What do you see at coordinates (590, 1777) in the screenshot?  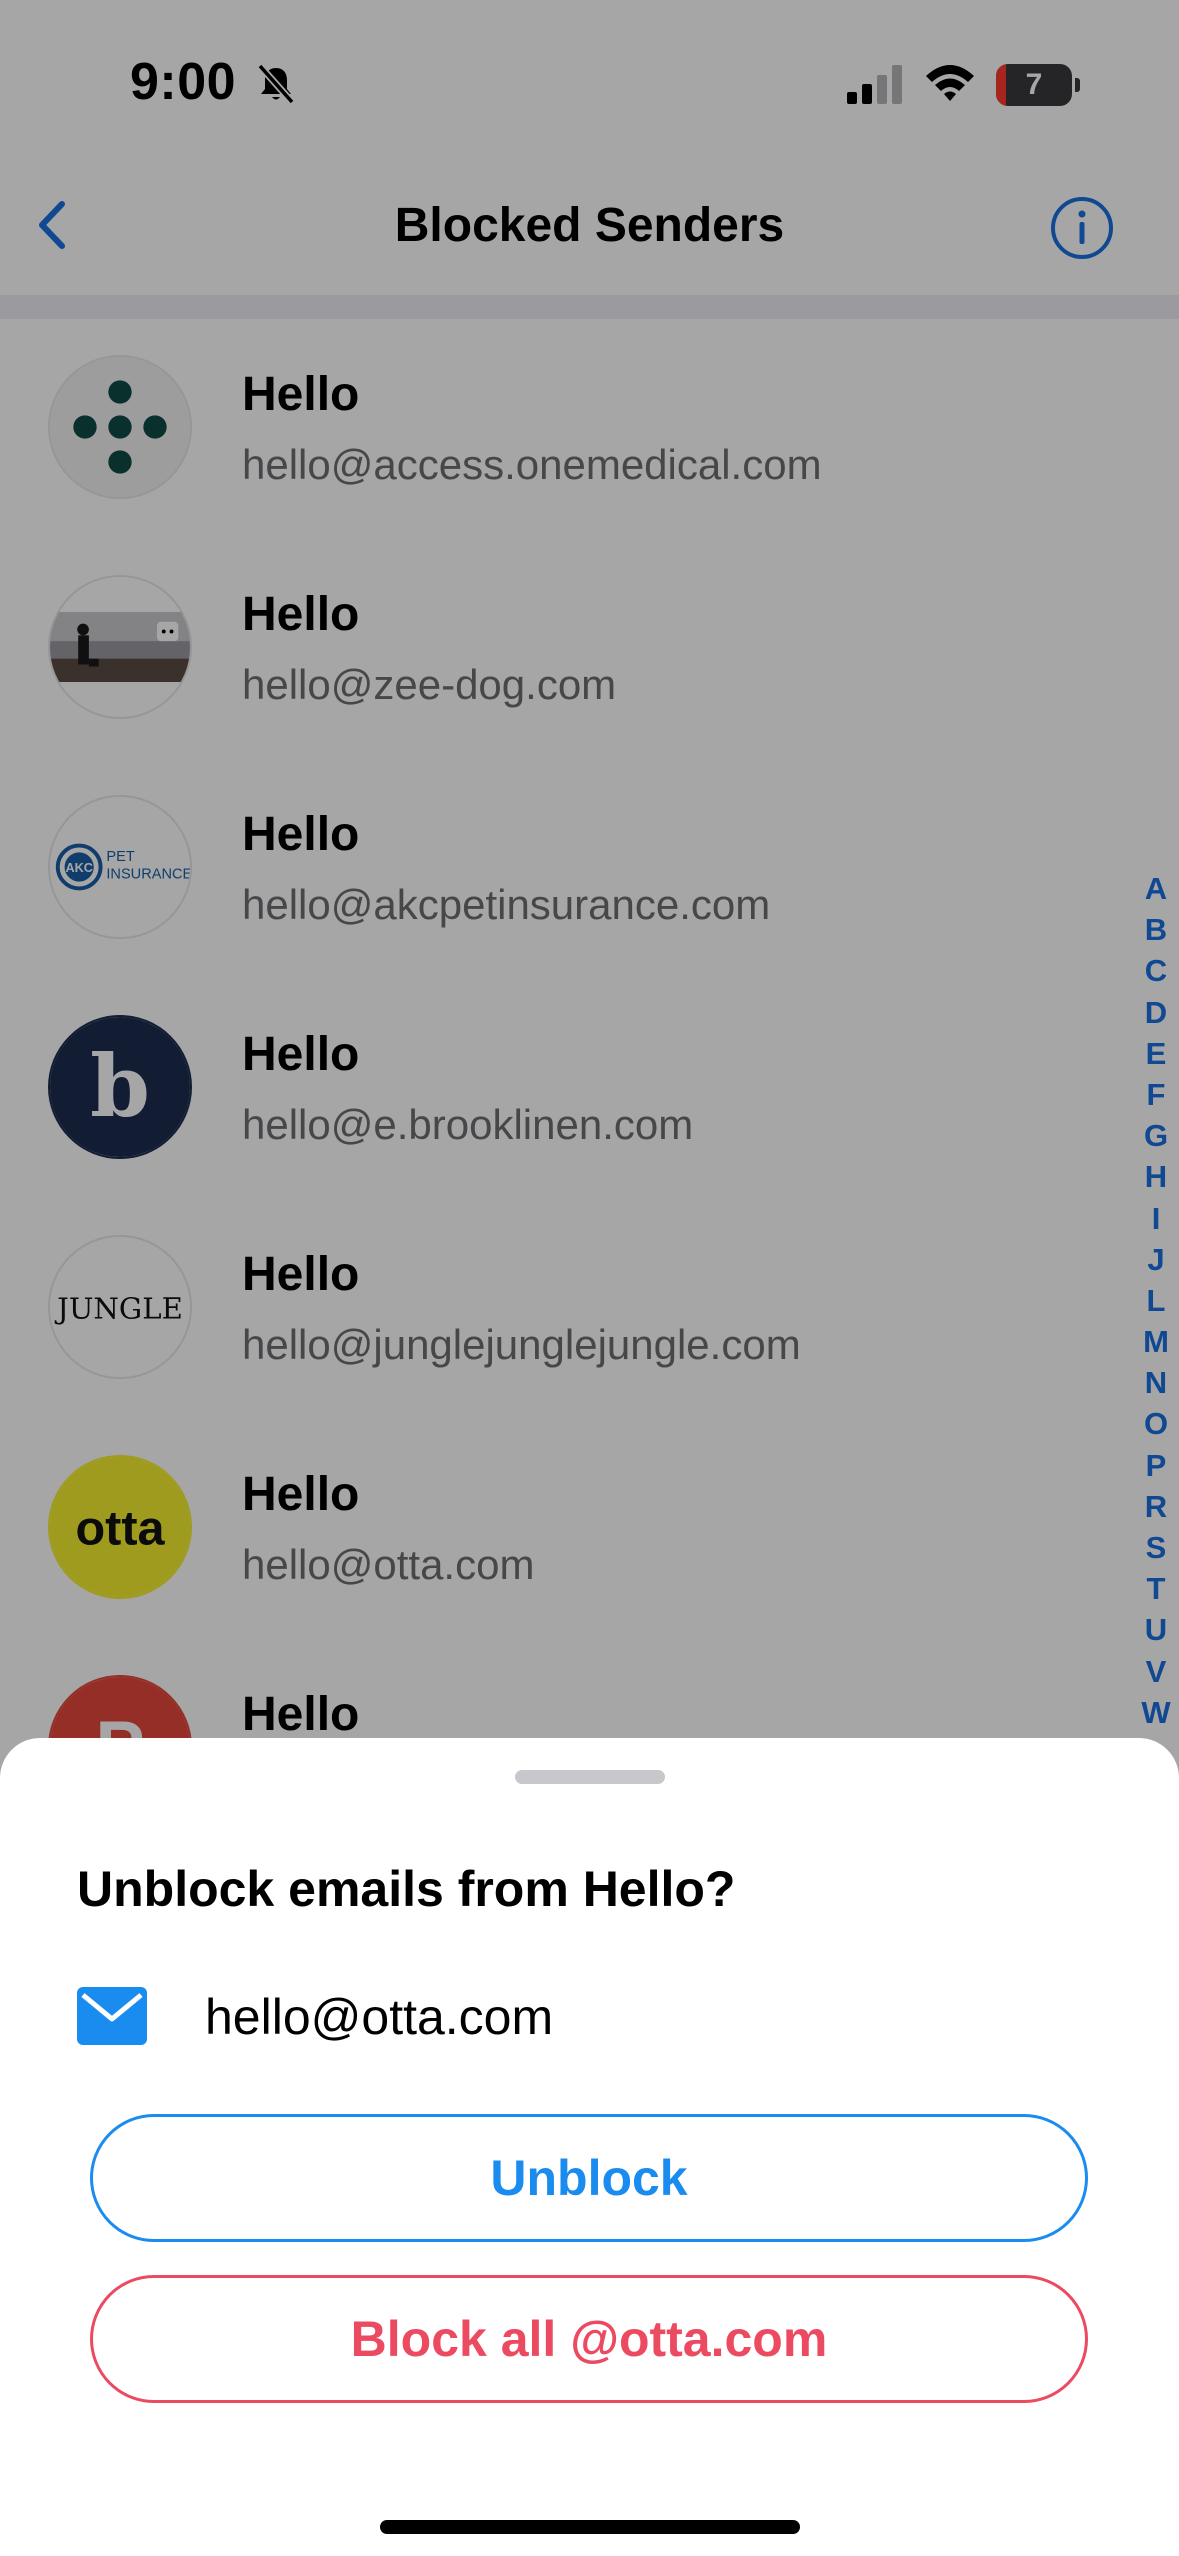 I see `sheet-drag-handle` at bounding box center [590, 1777].